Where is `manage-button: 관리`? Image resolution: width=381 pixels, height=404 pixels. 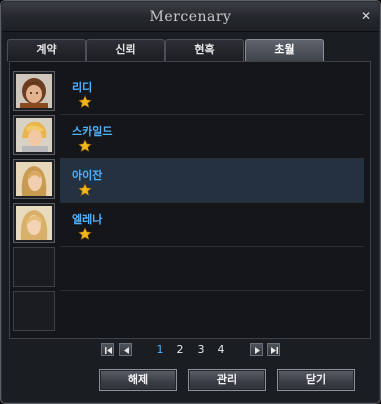
manage-button: 관리 is located at coordinates (227, 380).